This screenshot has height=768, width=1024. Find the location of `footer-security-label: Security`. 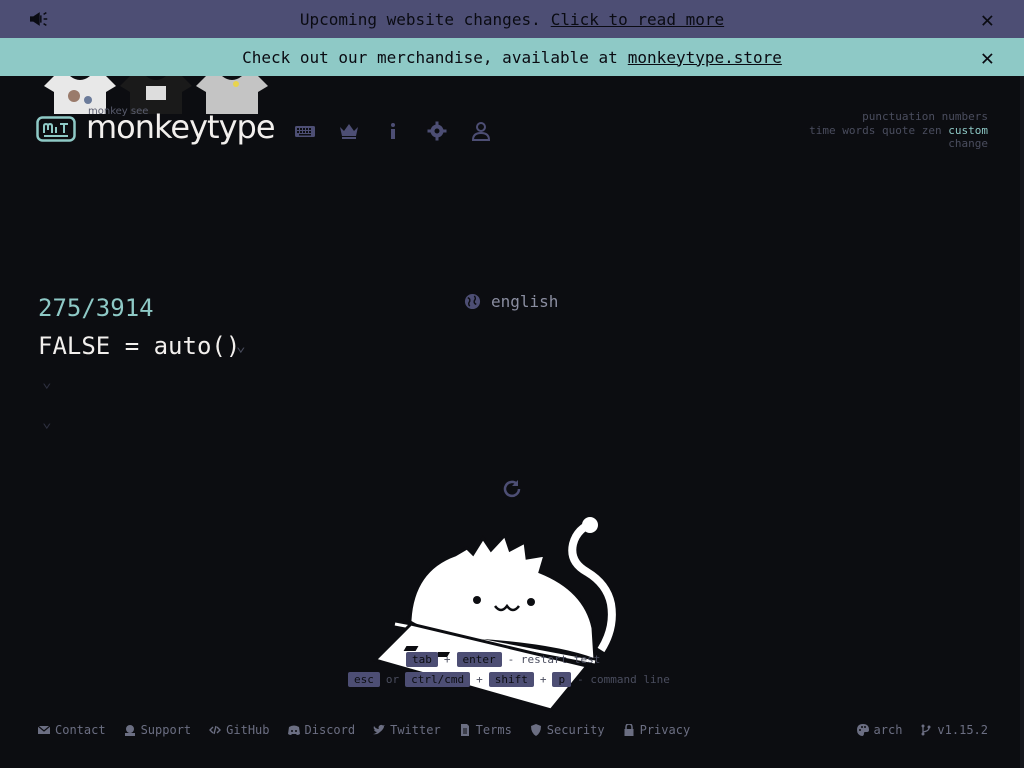

footer-security-label: Security is located at coordinates (575, 730).